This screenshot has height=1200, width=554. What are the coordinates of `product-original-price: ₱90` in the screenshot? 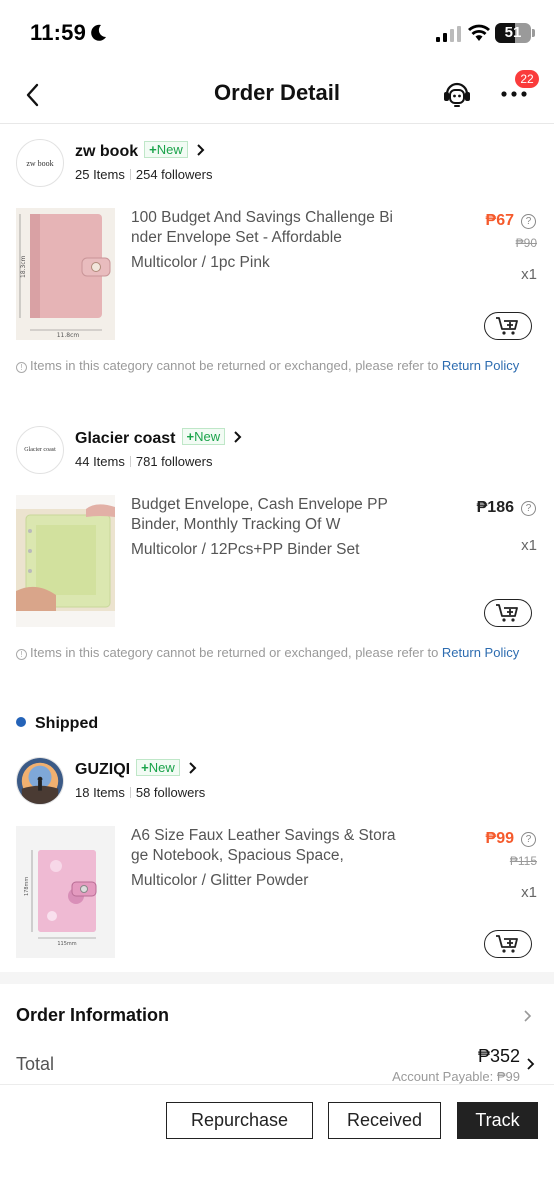 It's located at (526, 243).